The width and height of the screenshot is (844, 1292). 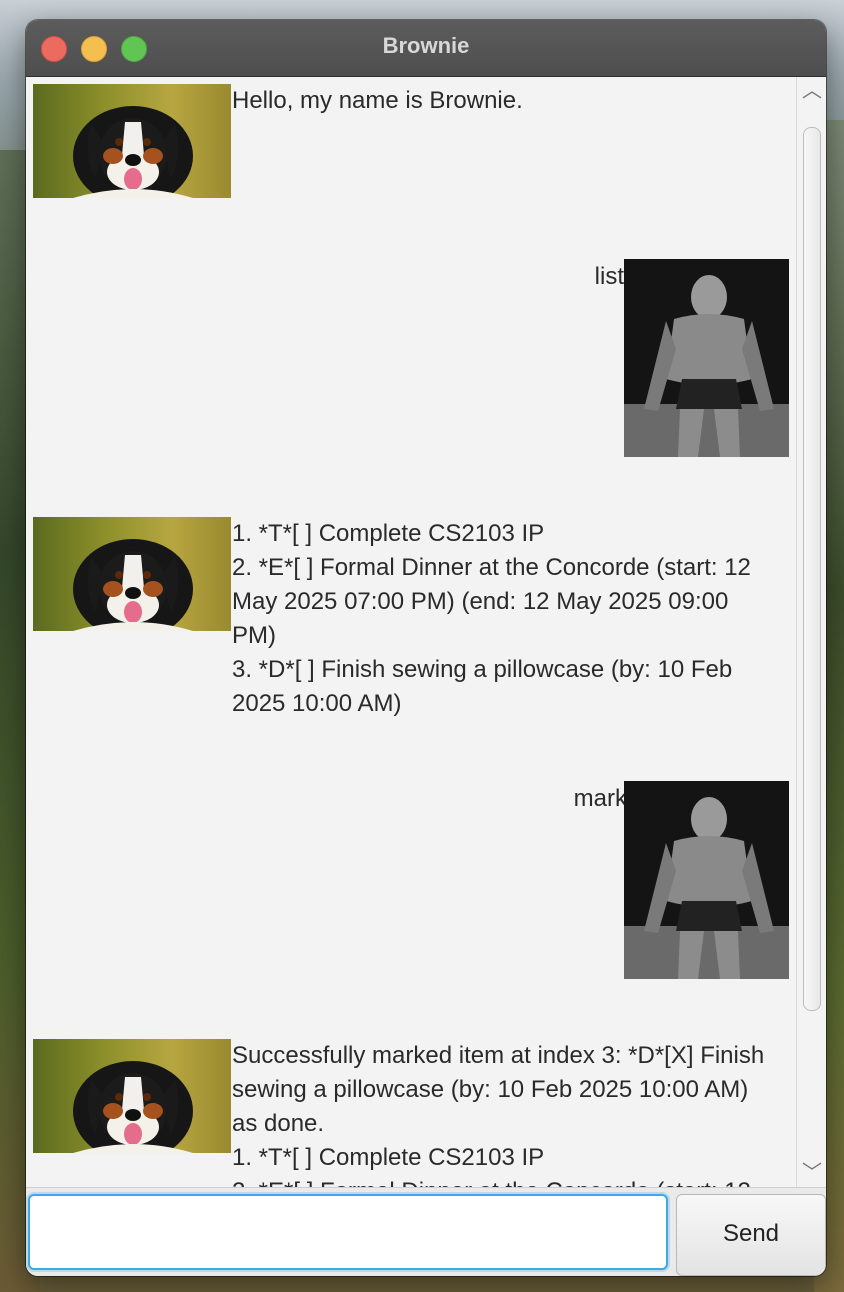 I want to click on bot-message-text: Hello, my name is Brownie., so click(x=377, y=100).